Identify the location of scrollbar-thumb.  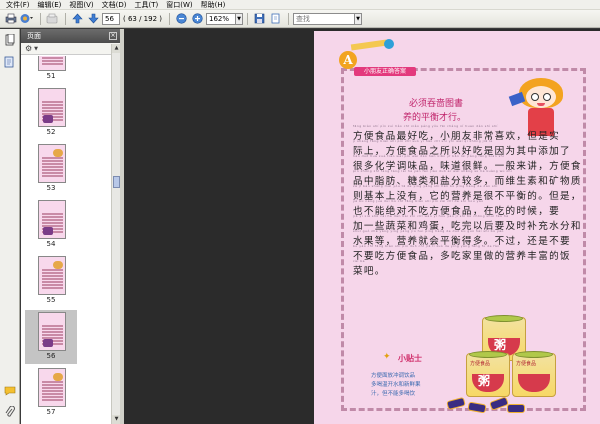
(116, 182).